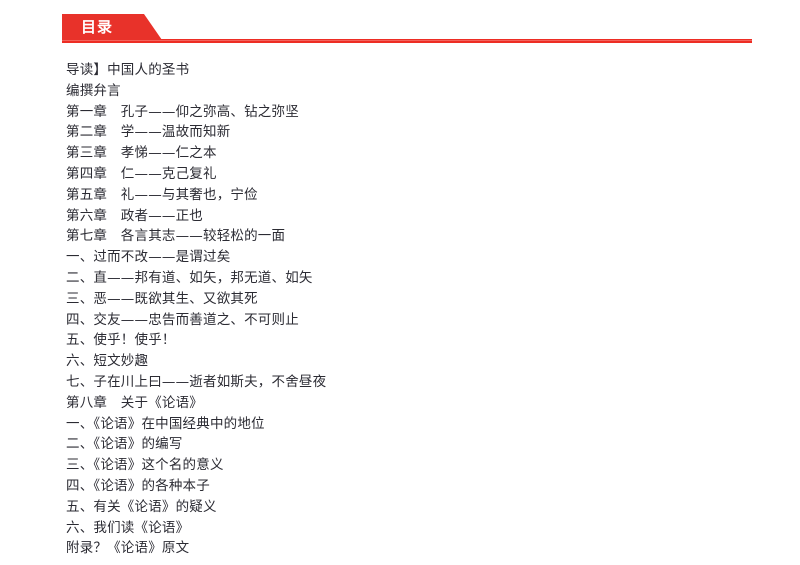 The height and width of the screenshot is (565, 800). Describe the element at coordinates (416, 548) in the screenshot. I see `toc-entry: 附录？《论语》原文` at that location.